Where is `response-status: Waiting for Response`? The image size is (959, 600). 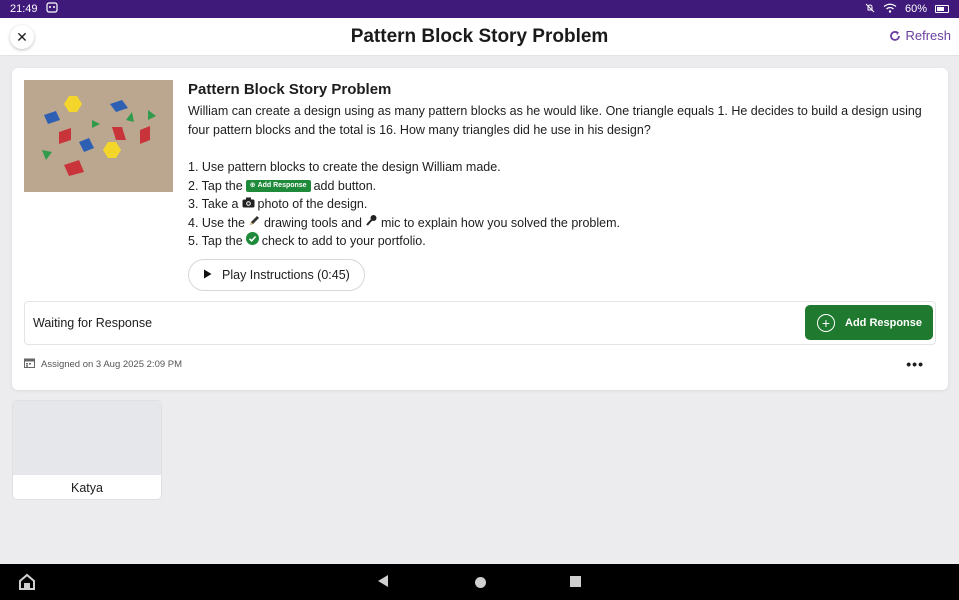 response-status: Waiting for Response is located at coordinates (93, 323).